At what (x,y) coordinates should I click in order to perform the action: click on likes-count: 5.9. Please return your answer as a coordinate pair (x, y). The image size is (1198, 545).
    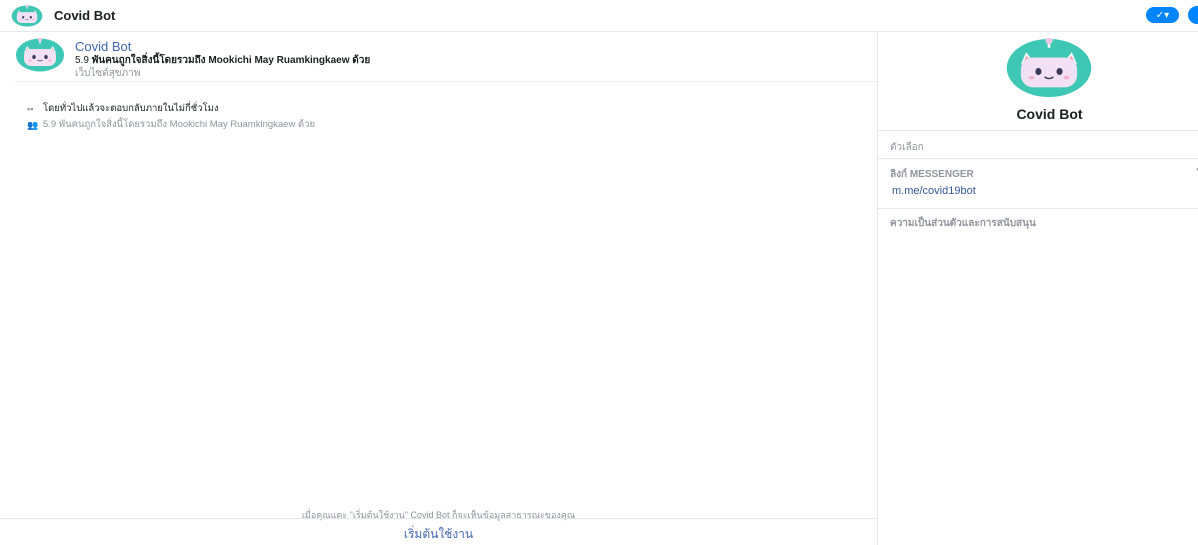
    Looking at the image, I should click on (82, 60).